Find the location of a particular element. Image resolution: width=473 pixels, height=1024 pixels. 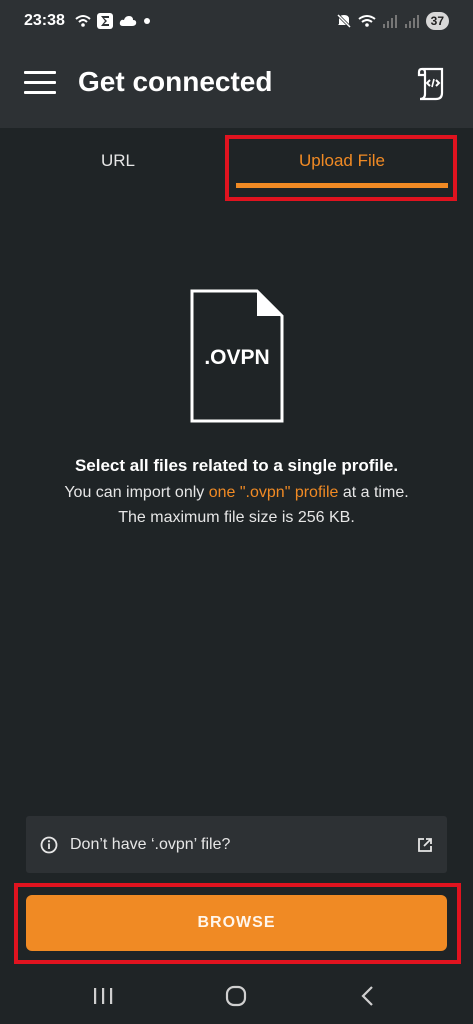

external-link-icon is located at coordinates (425, 844).